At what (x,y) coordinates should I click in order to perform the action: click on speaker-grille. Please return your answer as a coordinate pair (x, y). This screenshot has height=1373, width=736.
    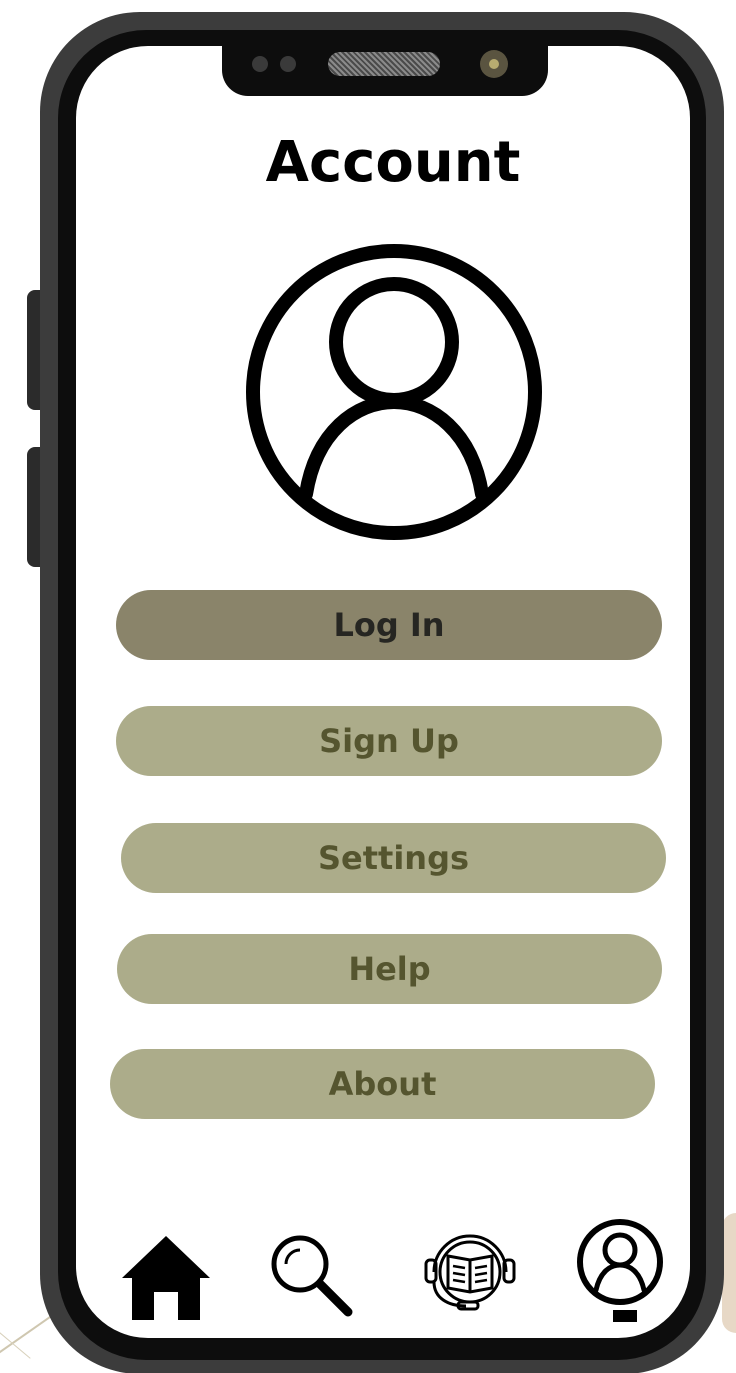
    Looking at the image, I should click on (384, 64).